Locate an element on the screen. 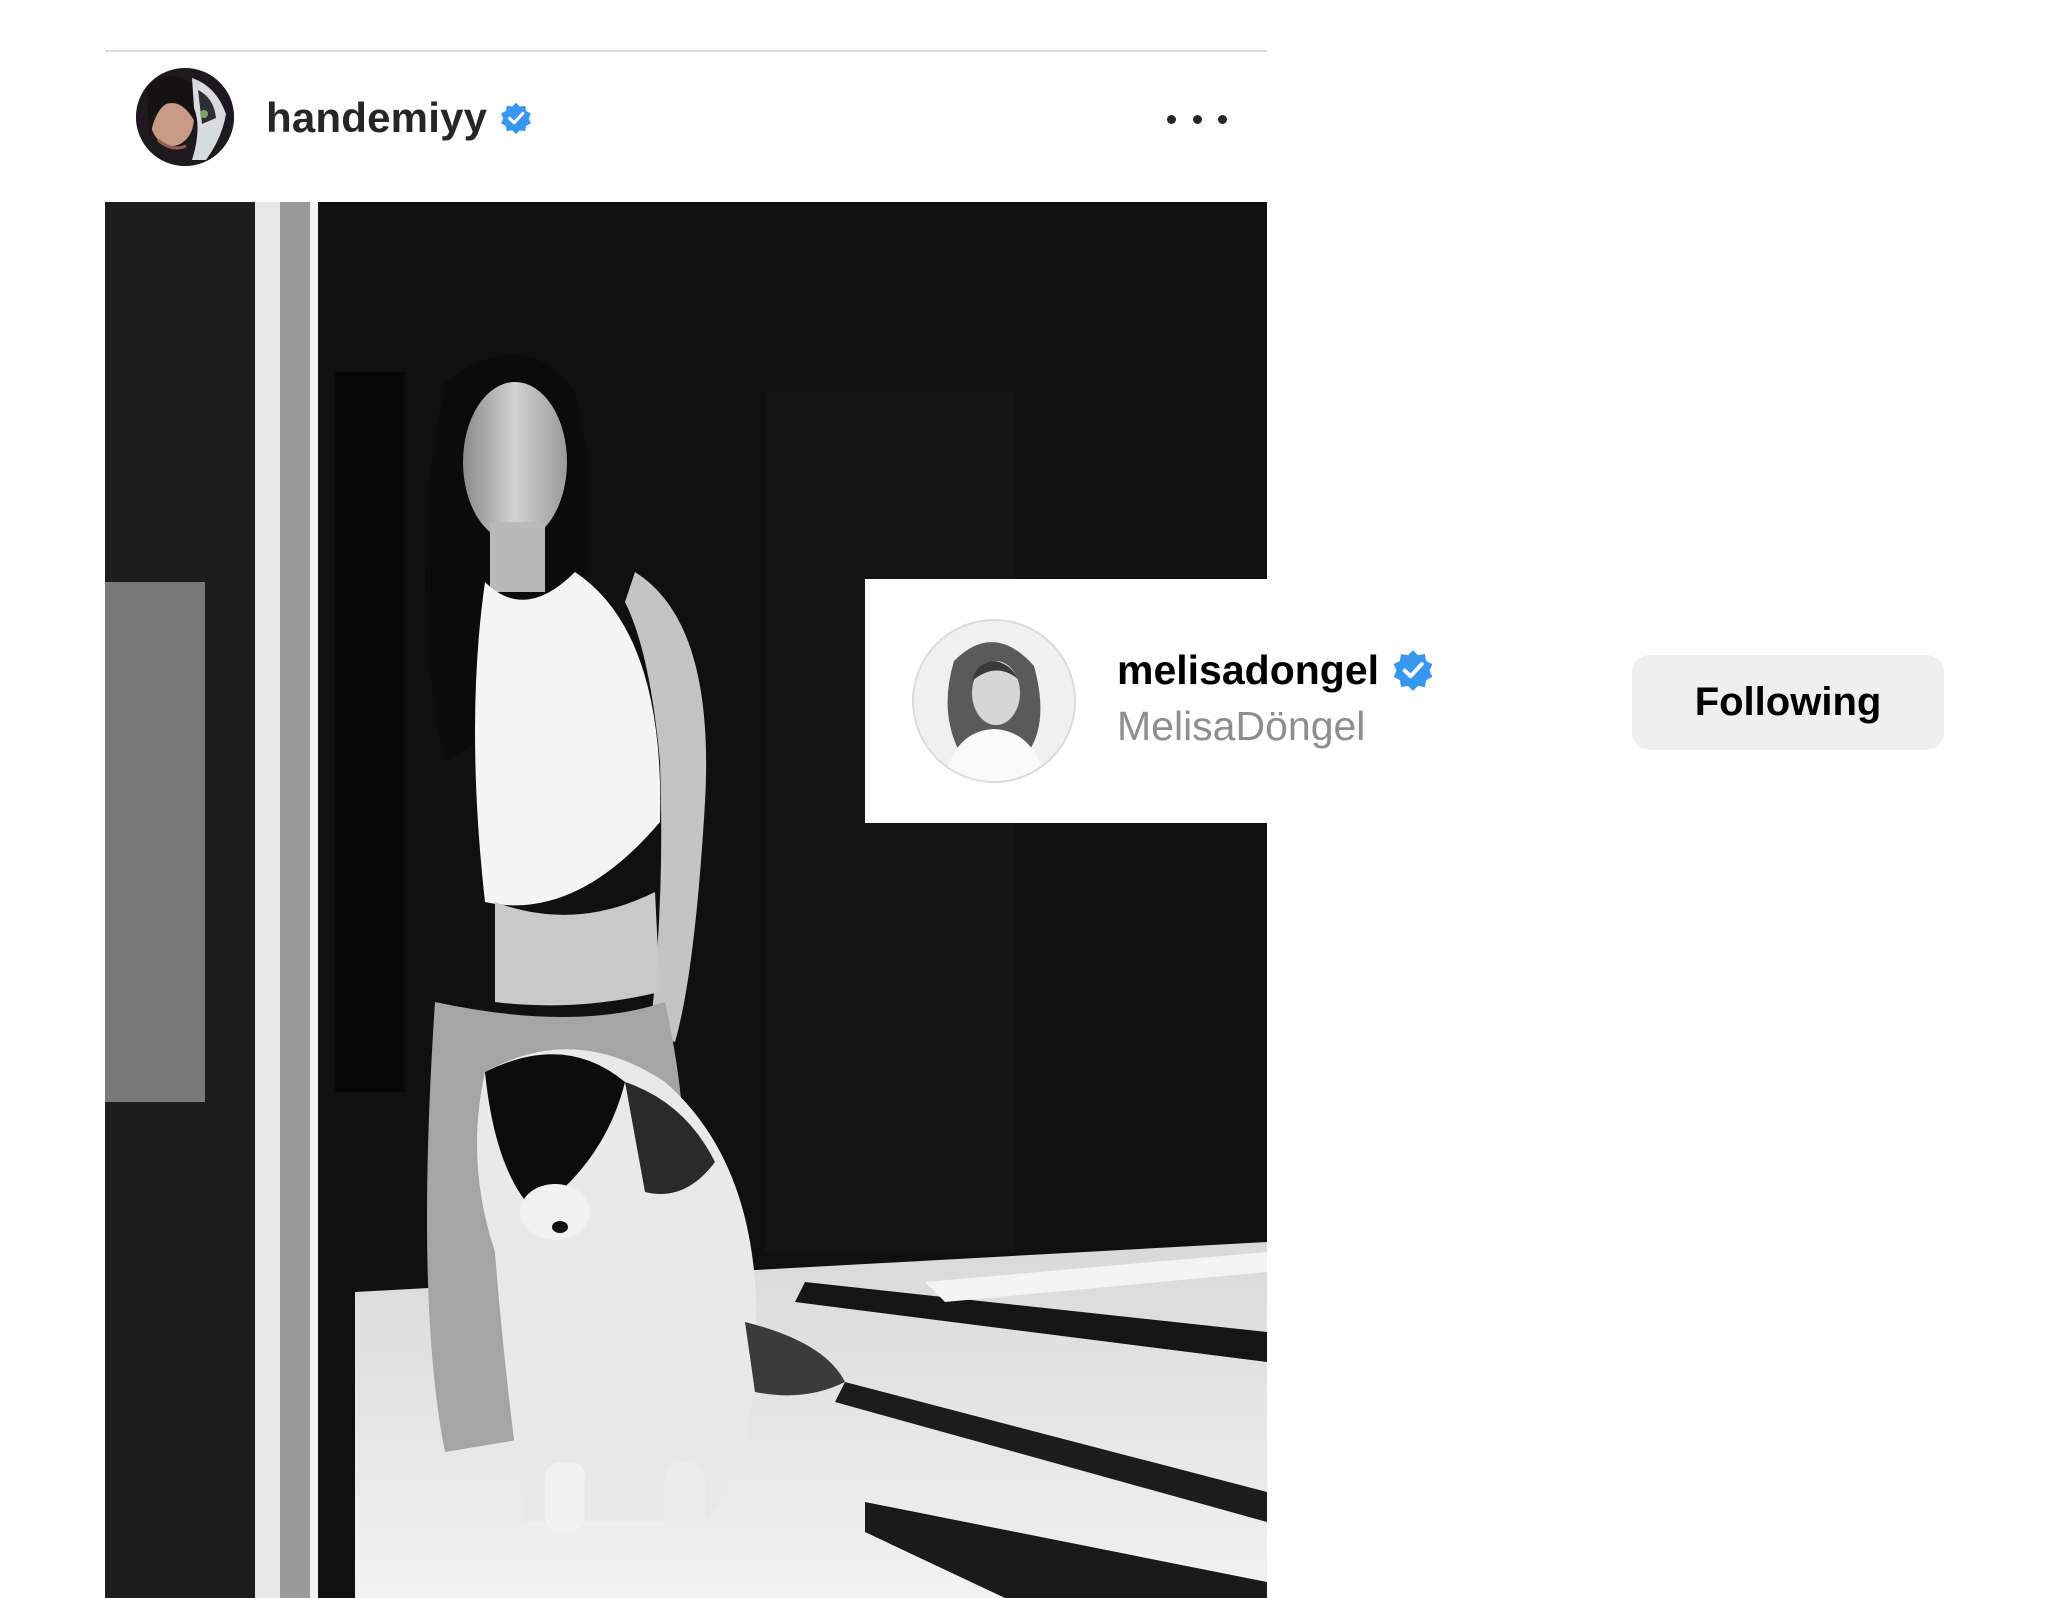 Image resolution: width=2047 pixels, height=1598 pixels. author-username: handemiyy is located at coordinates (376, 118).